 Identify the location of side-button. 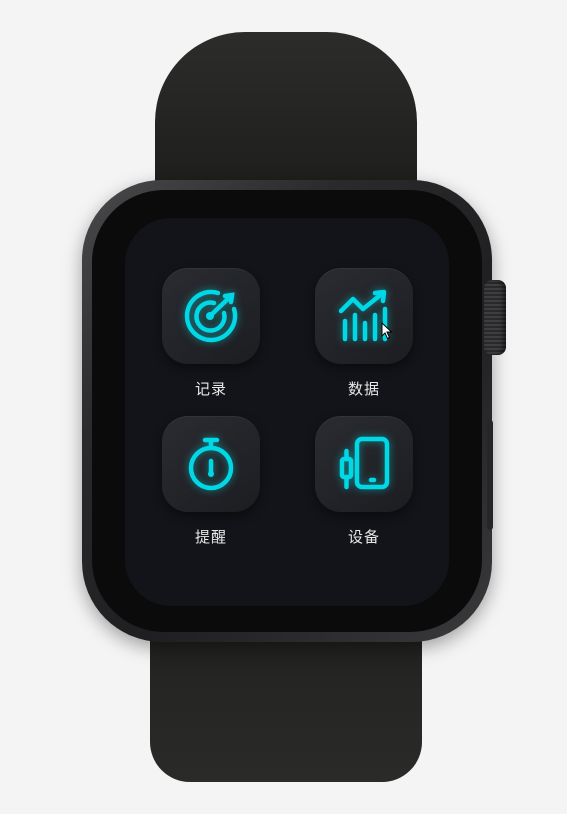
(490, 475).